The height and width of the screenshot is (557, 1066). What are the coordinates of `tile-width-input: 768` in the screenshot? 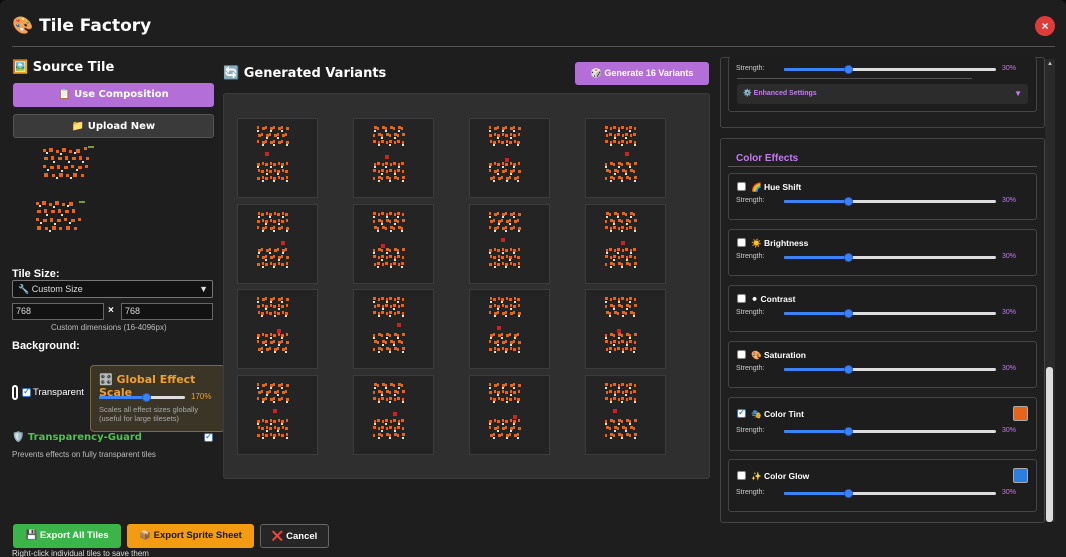 It's located at (58, 311).